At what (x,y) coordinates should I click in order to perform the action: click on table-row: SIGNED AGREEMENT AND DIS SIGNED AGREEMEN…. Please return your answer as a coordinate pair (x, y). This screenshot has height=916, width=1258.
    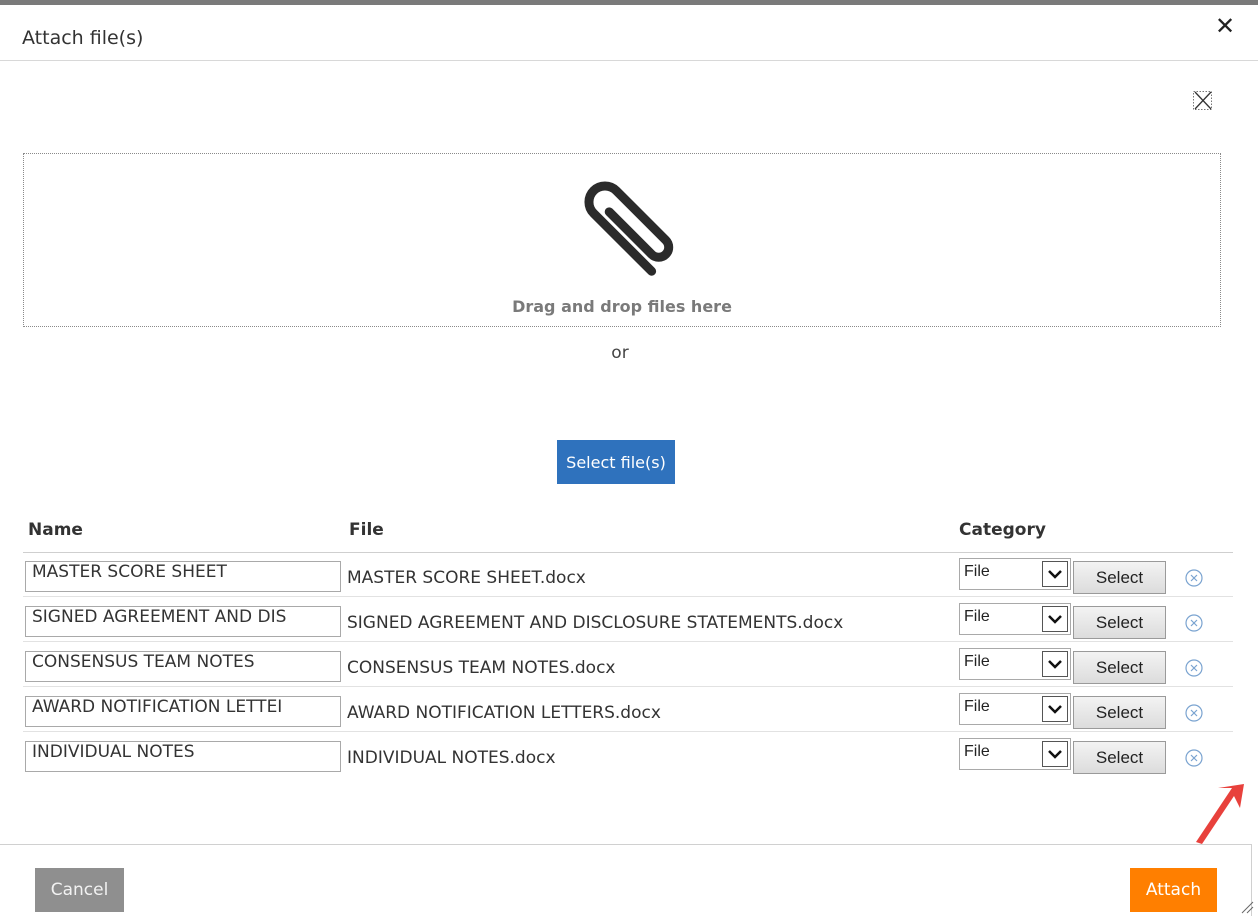
    Looking at the image, I should click on (628, 620).